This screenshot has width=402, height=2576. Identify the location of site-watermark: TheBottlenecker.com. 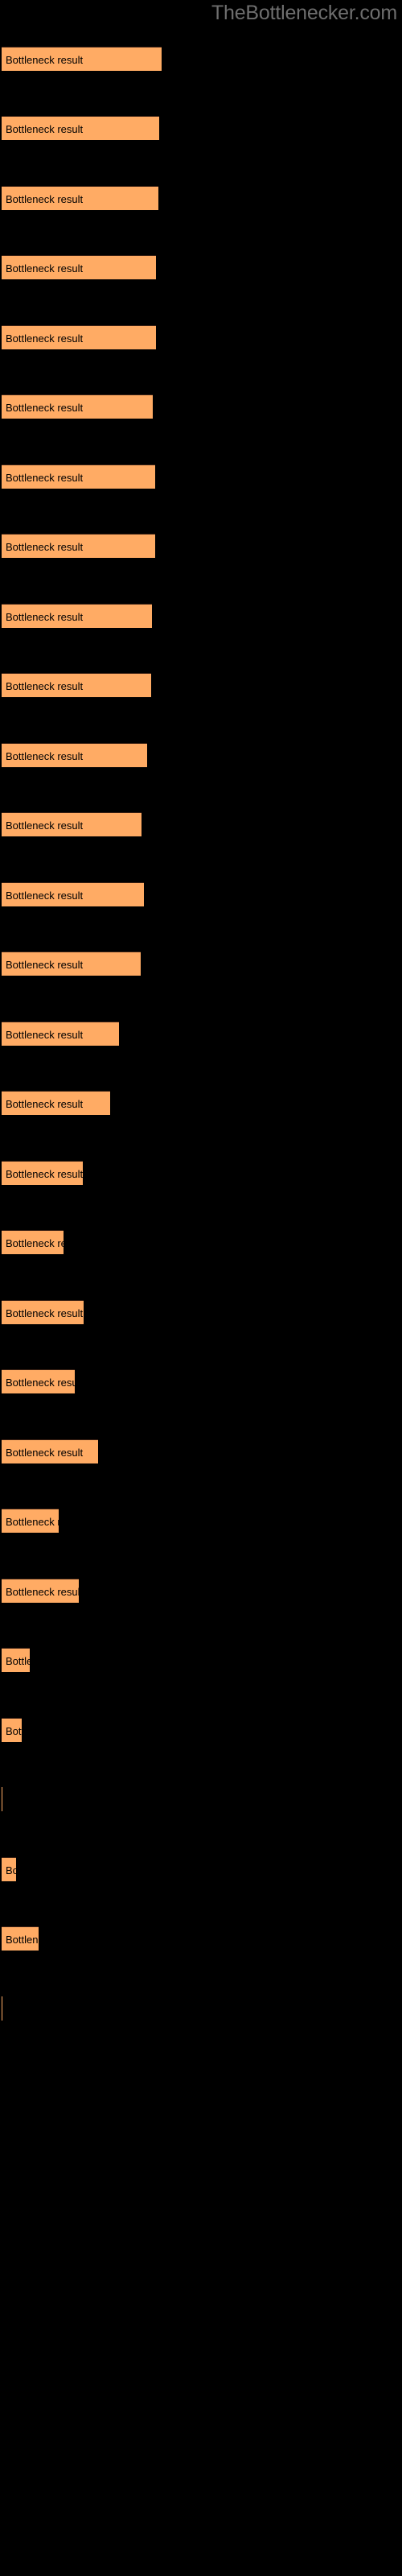
(304, 13).